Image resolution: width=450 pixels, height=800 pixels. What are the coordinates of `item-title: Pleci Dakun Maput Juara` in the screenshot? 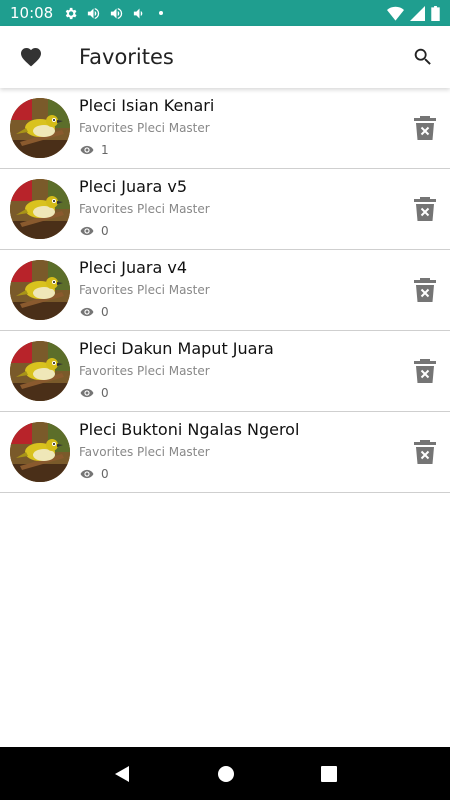 It's located at (176, 348).